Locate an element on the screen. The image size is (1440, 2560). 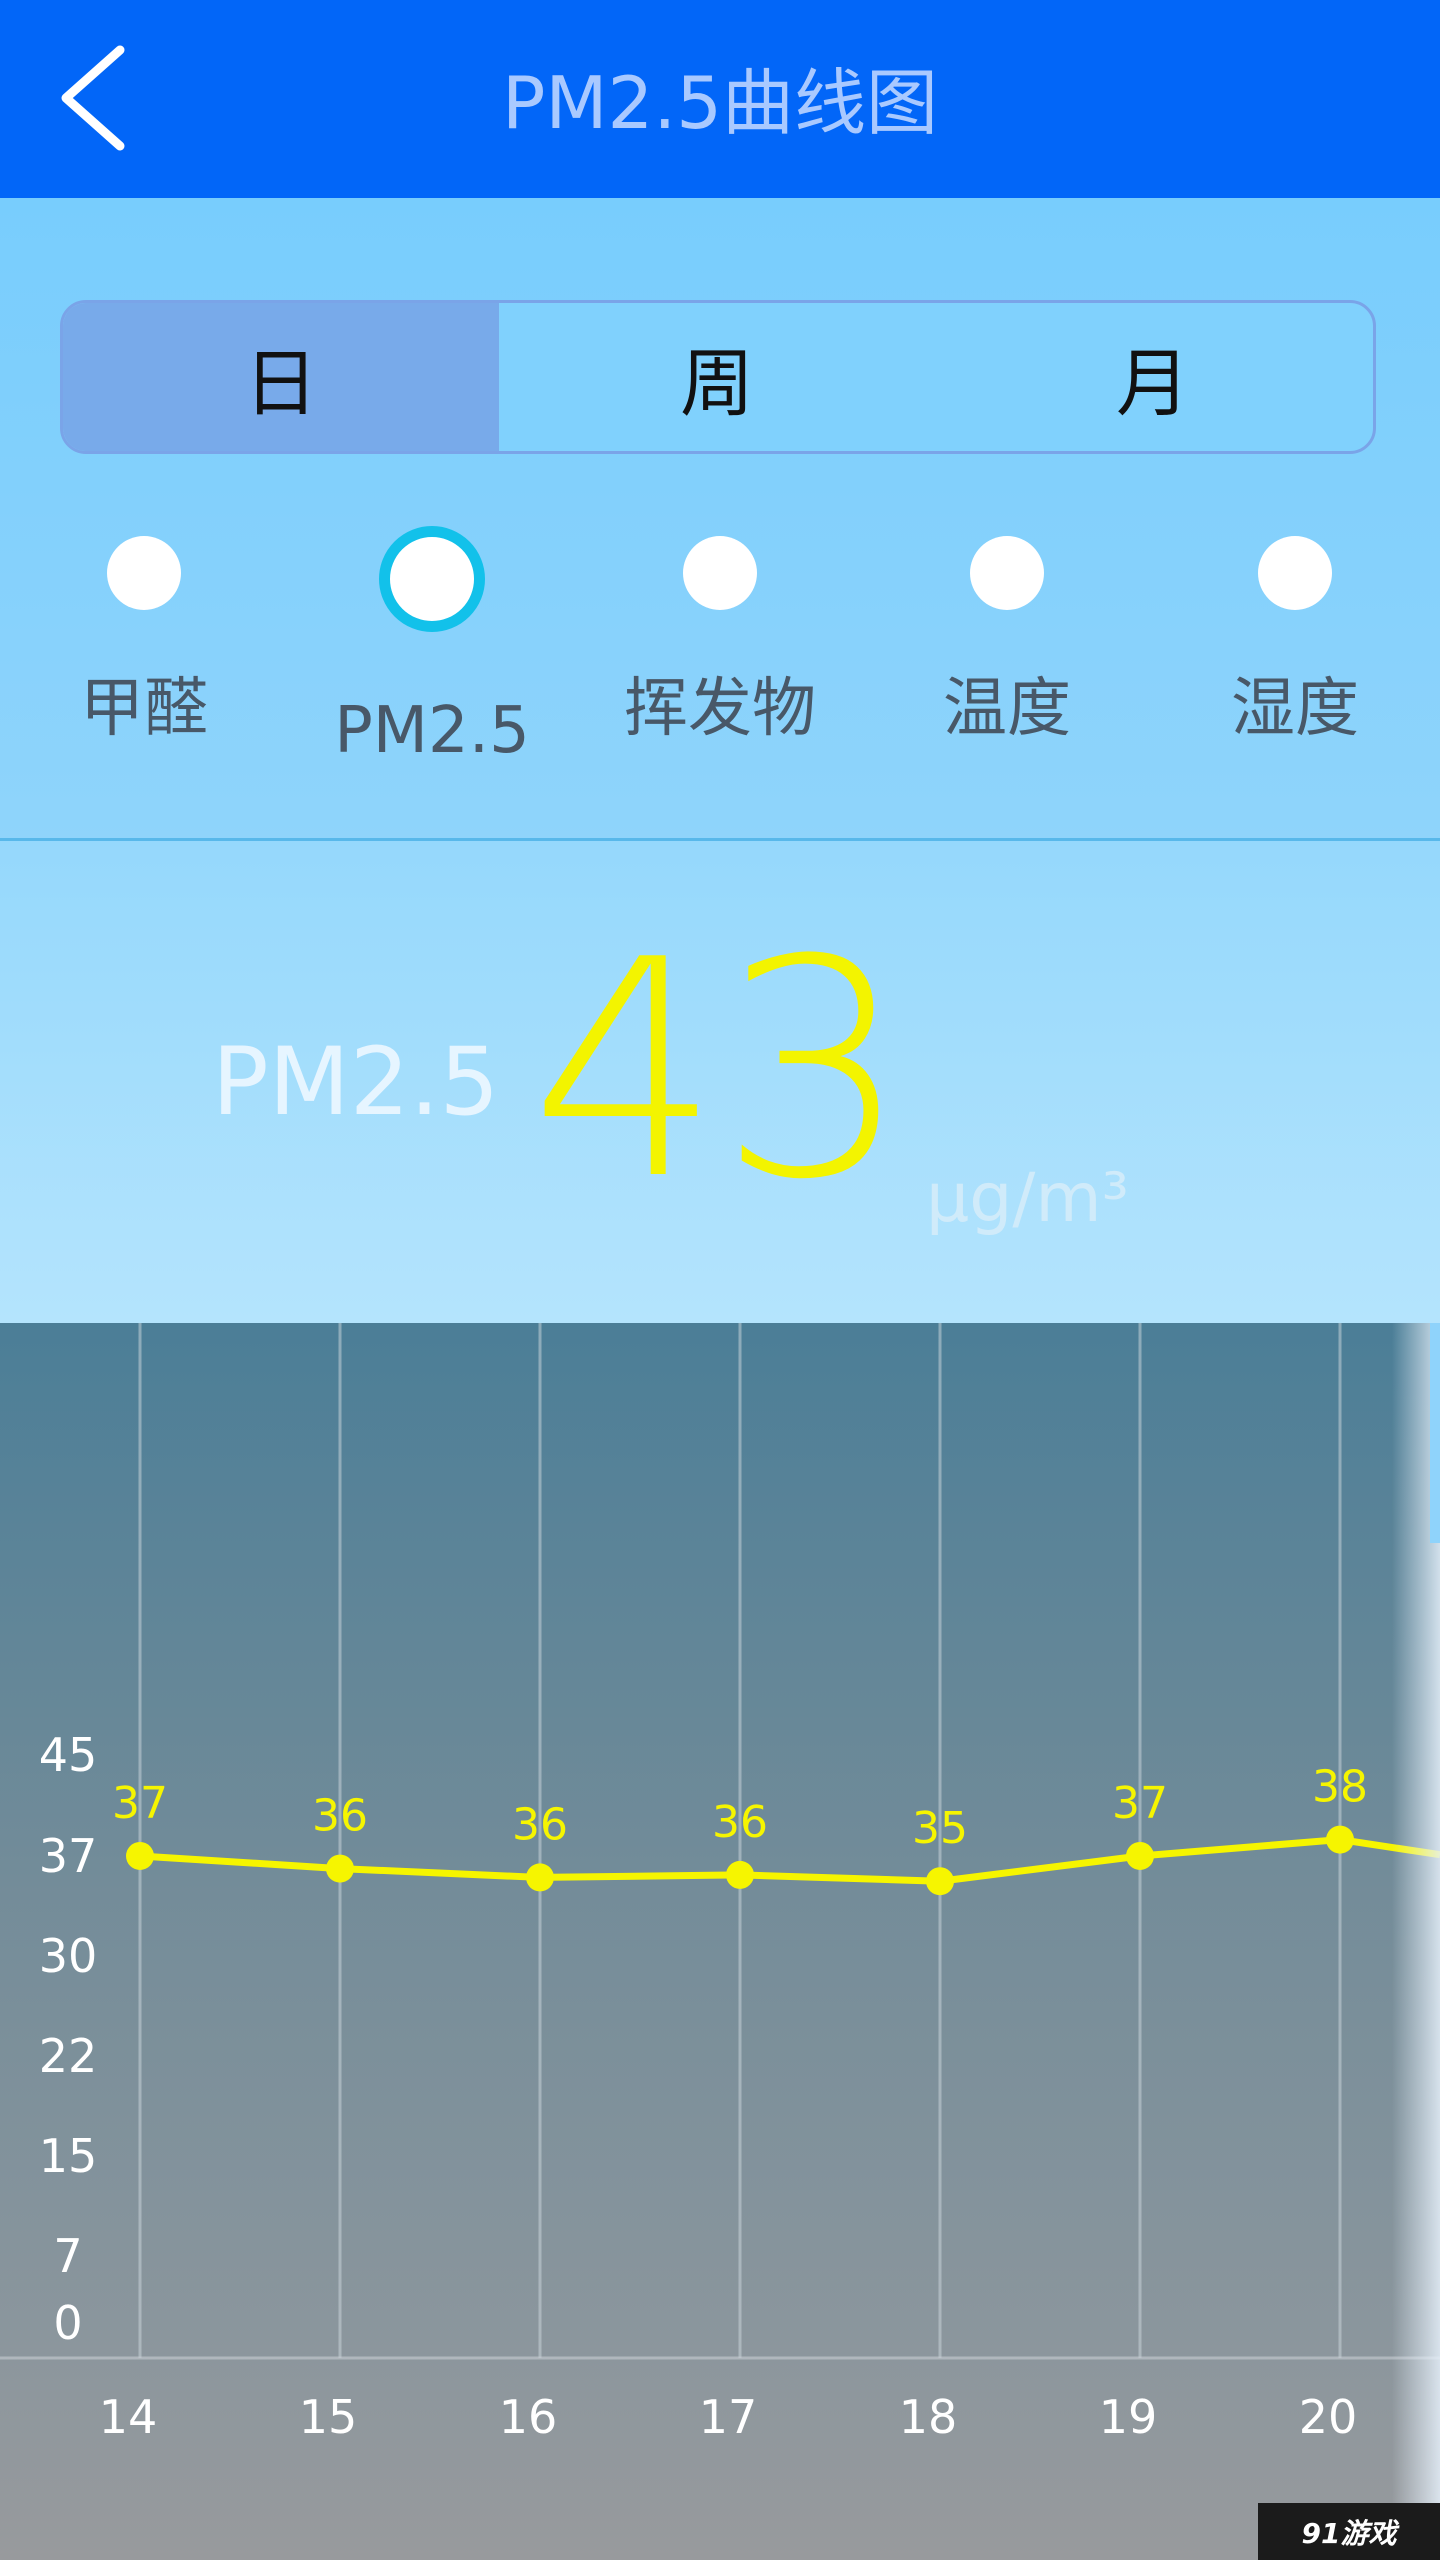
metric-label: PM2.5 is located at coordinates (432, 731).